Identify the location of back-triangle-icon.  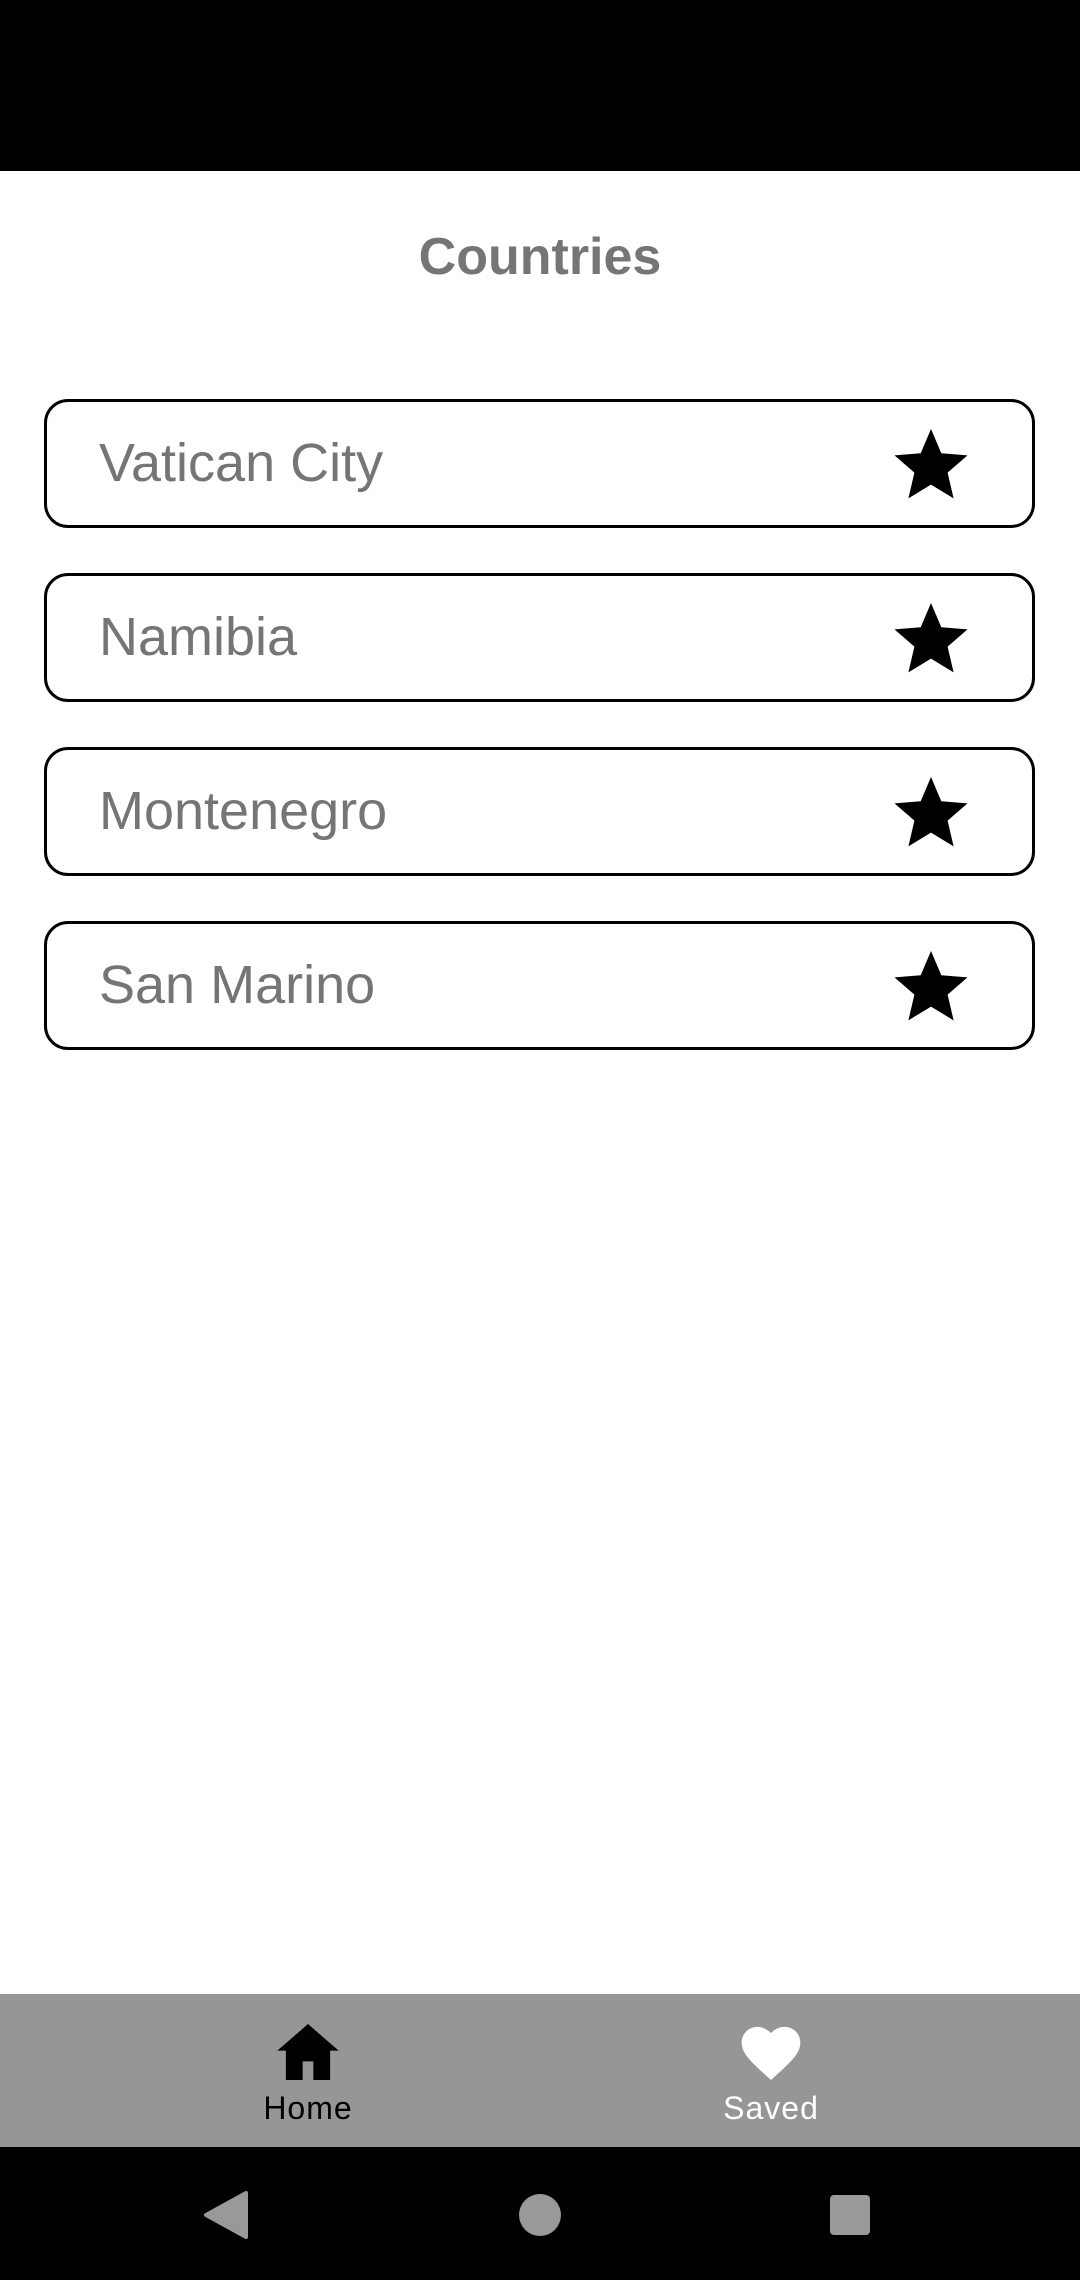
(226, 2215).